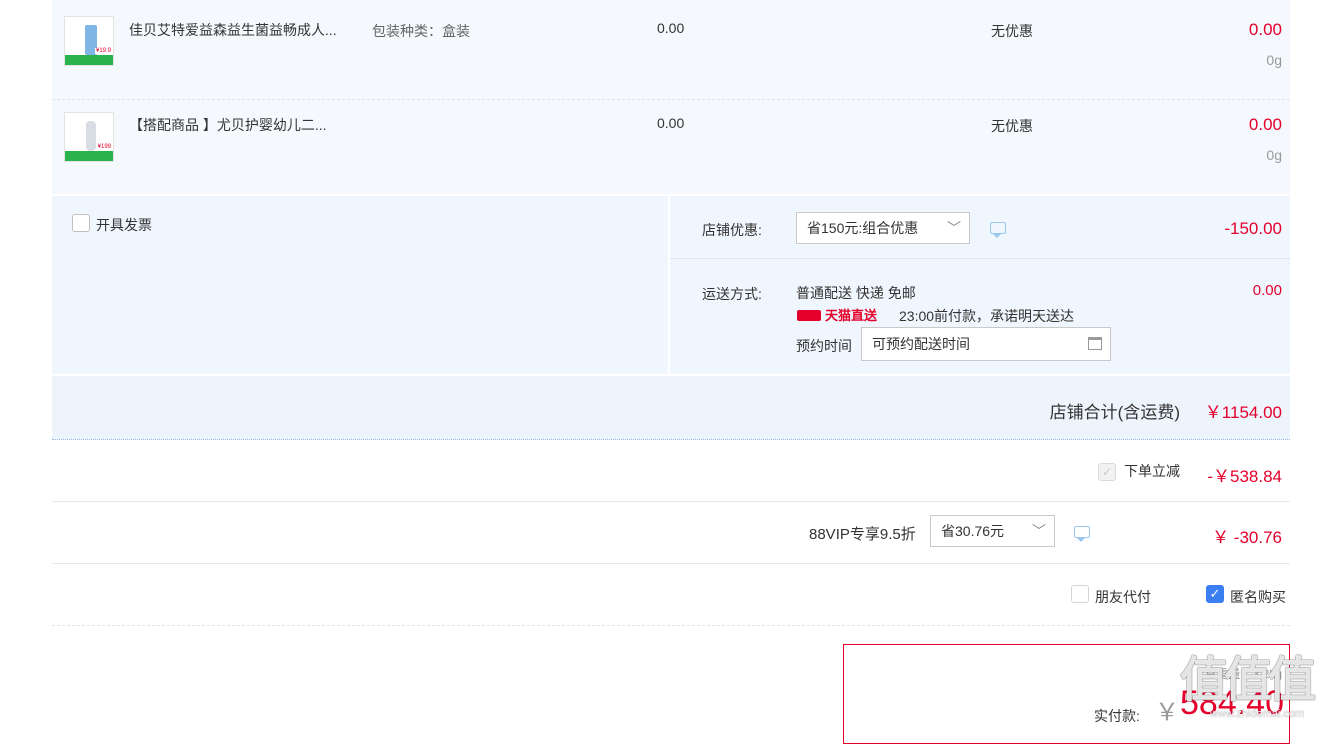  Describe the element at coordinates (103, 51) in the screenshot. I see `thumb-price-tag: ¥19.9` at that location.